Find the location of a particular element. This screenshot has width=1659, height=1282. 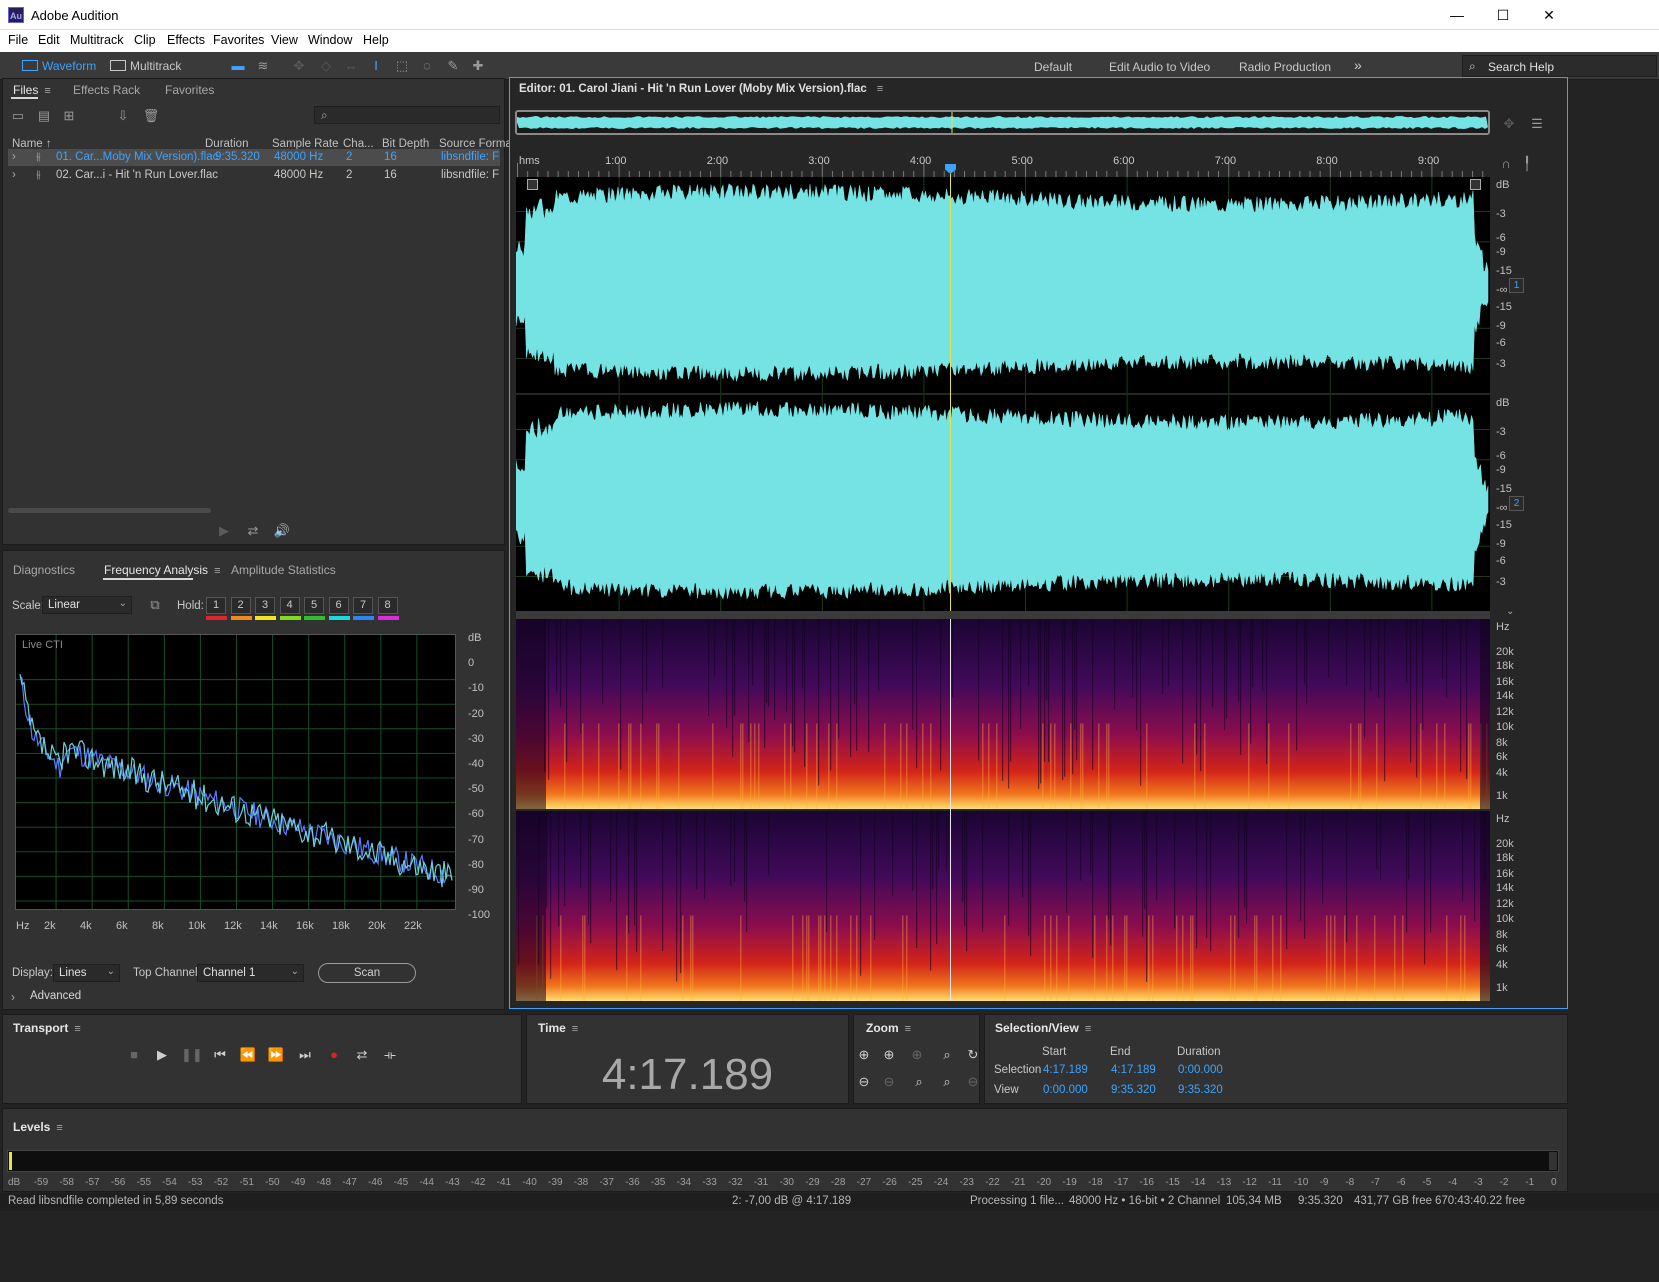

multitrack-view-button: Multitrack is located at coordinates (143, 66).